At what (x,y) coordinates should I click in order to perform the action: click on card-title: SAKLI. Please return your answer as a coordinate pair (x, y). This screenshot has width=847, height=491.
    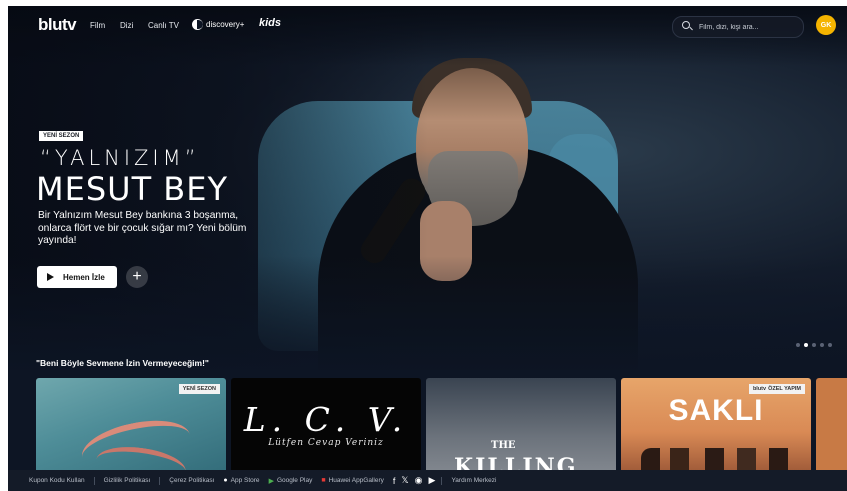
    Looking at the image, I should click on (716, 410).